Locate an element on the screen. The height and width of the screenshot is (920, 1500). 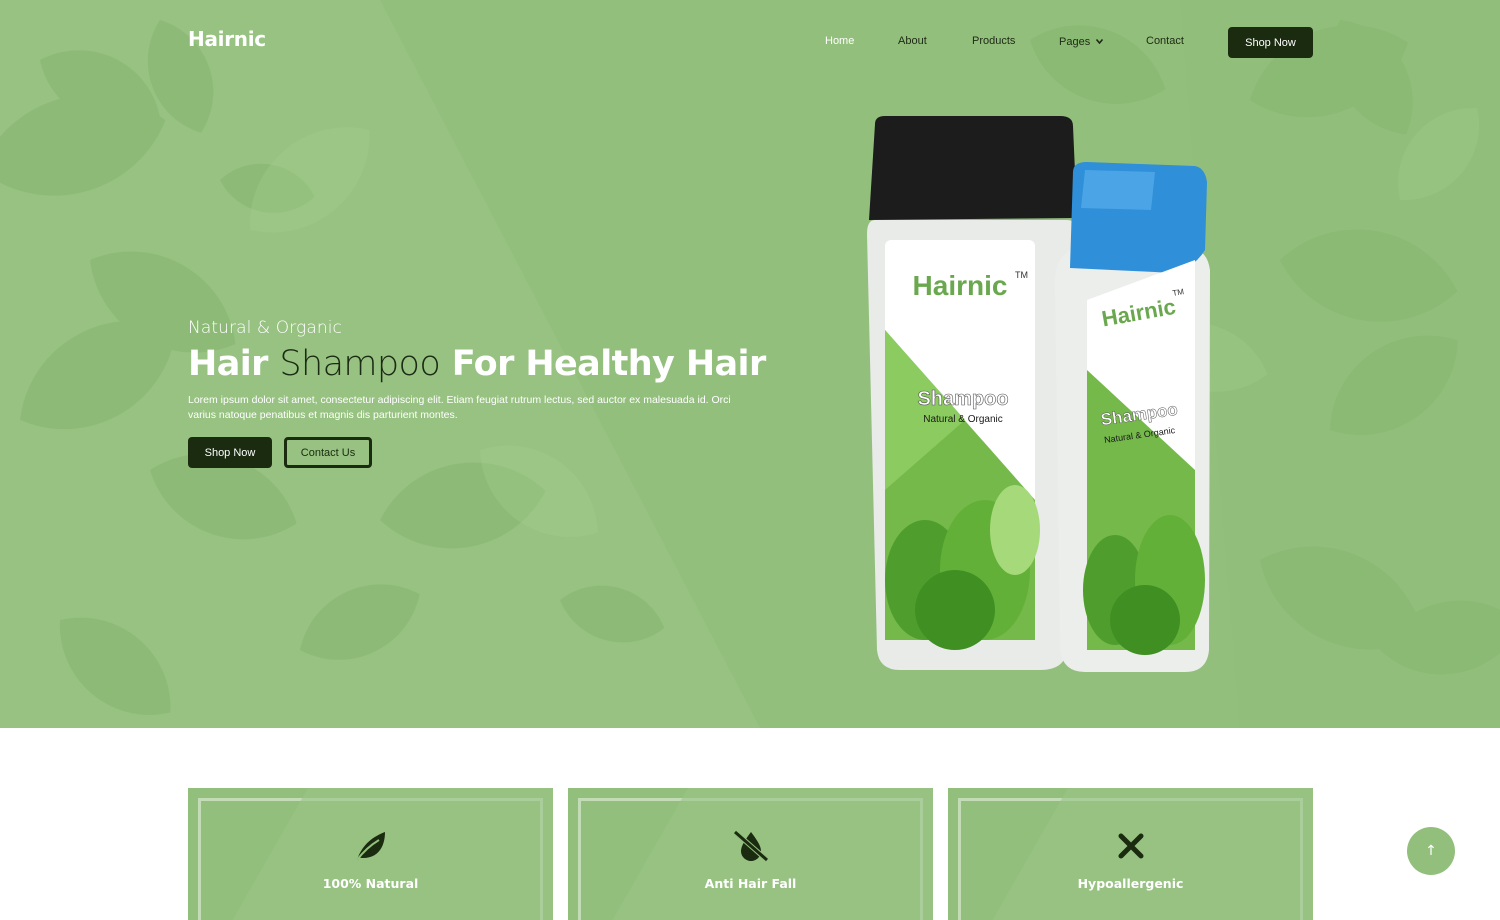
nav-about: About is located at coordinates (912, 41).